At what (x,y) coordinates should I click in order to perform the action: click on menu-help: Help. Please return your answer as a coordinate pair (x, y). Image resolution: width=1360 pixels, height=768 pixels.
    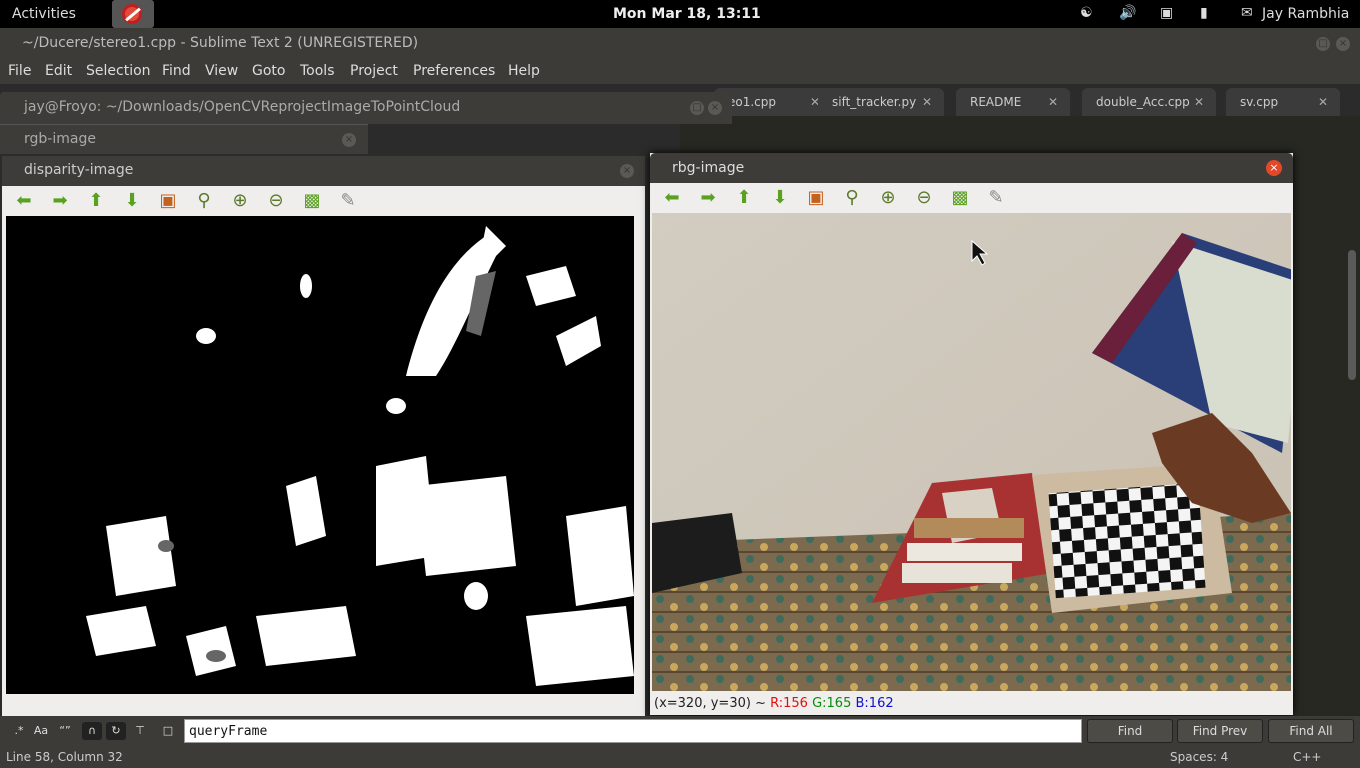
    Looking at the image, I should click on (524, 71).